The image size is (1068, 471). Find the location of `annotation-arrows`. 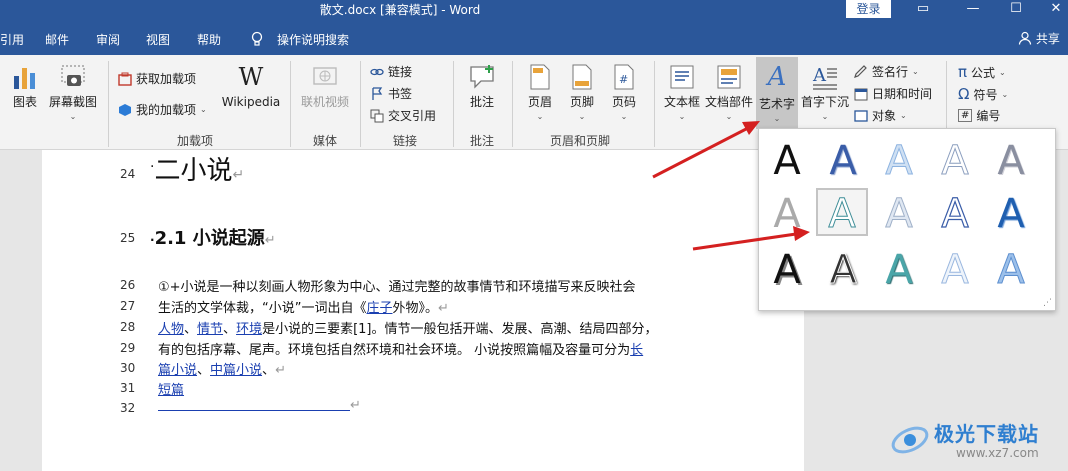

annotation-arrows is located at coordinates (731, 186).